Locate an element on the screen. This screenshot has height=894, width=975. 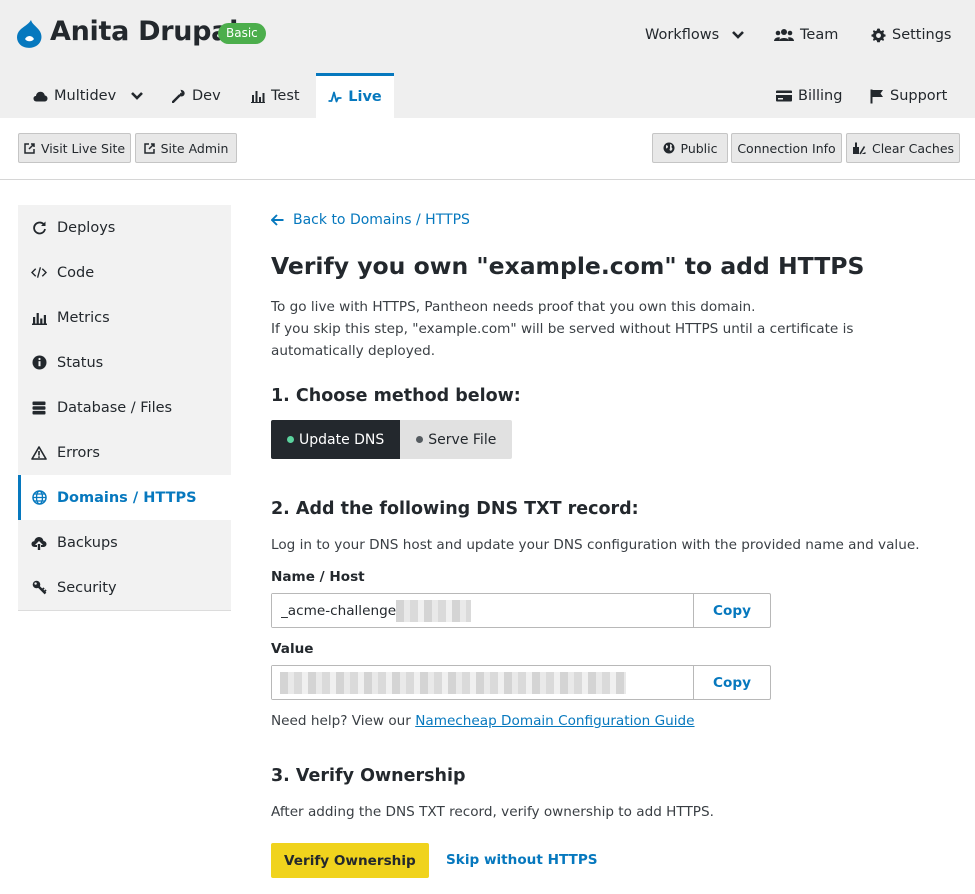
tab-test: Test is located at coordinates (275, 96).